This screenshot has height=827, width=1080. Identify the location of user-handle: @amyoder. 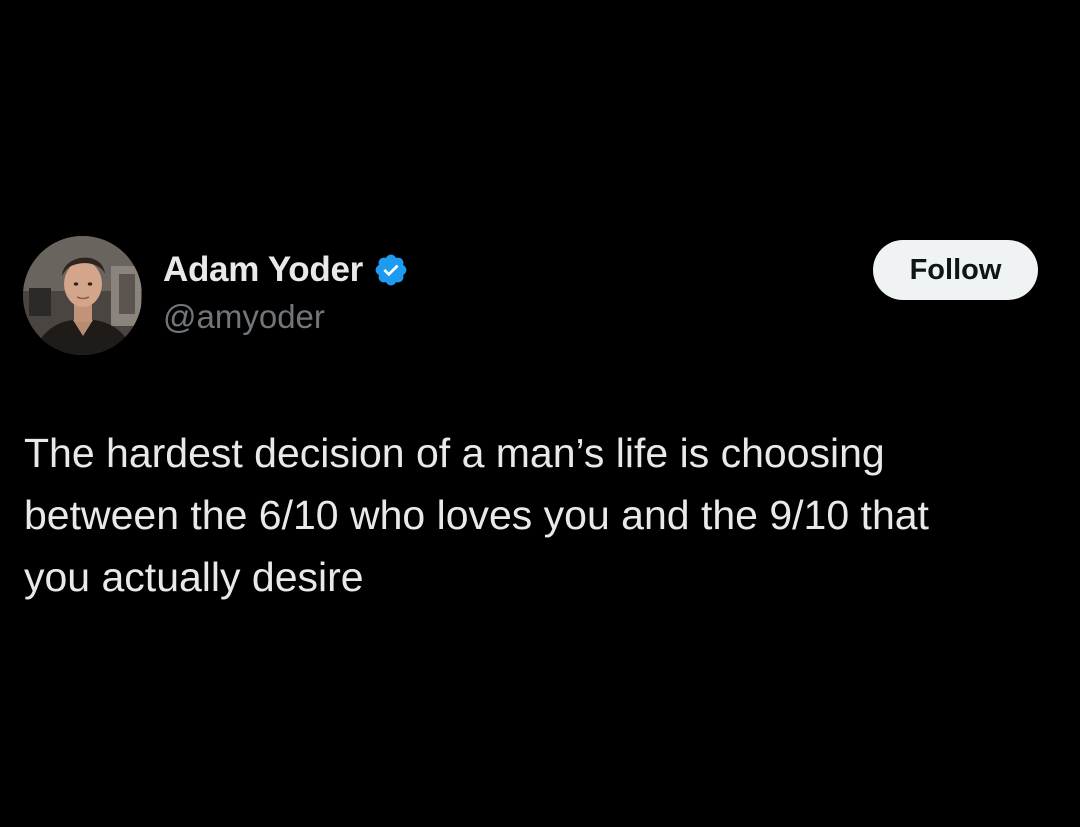
(286, 317).